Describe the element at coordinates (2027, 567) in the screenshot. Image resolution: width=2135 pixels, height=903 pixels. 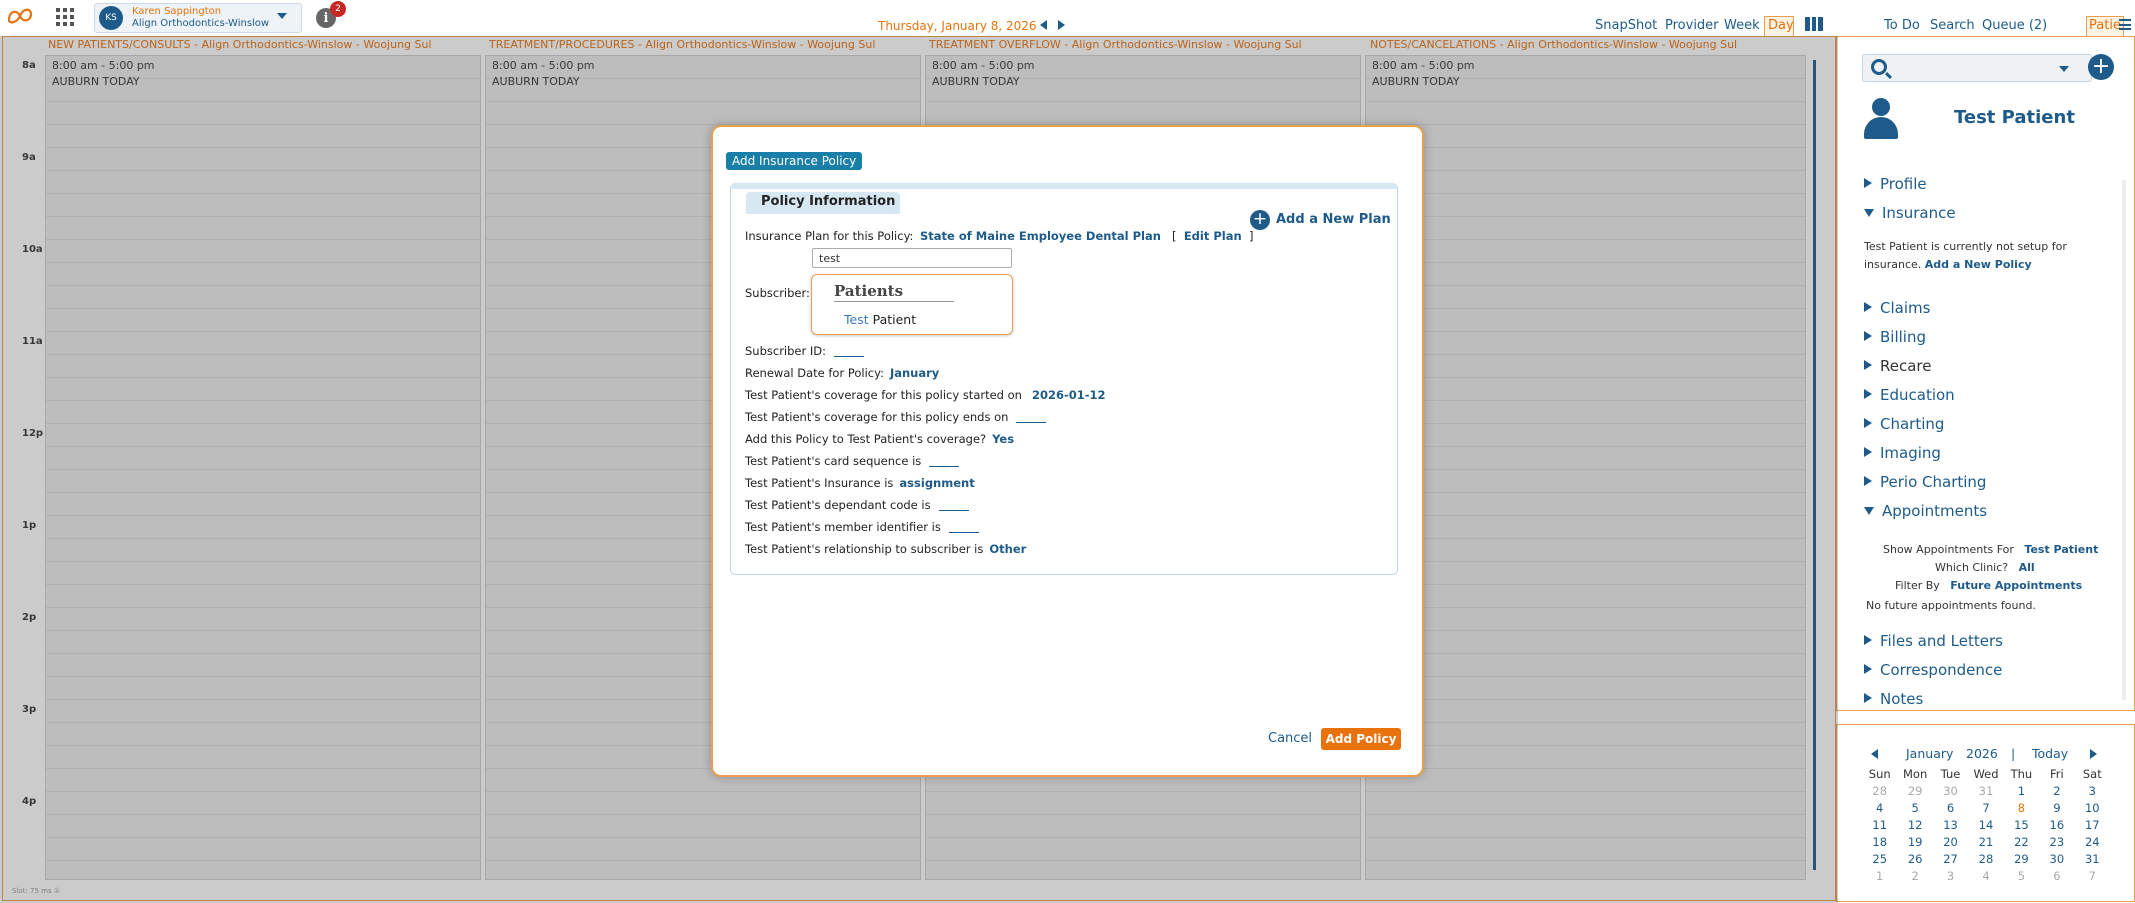
I see `clinic-select: All` at that location.